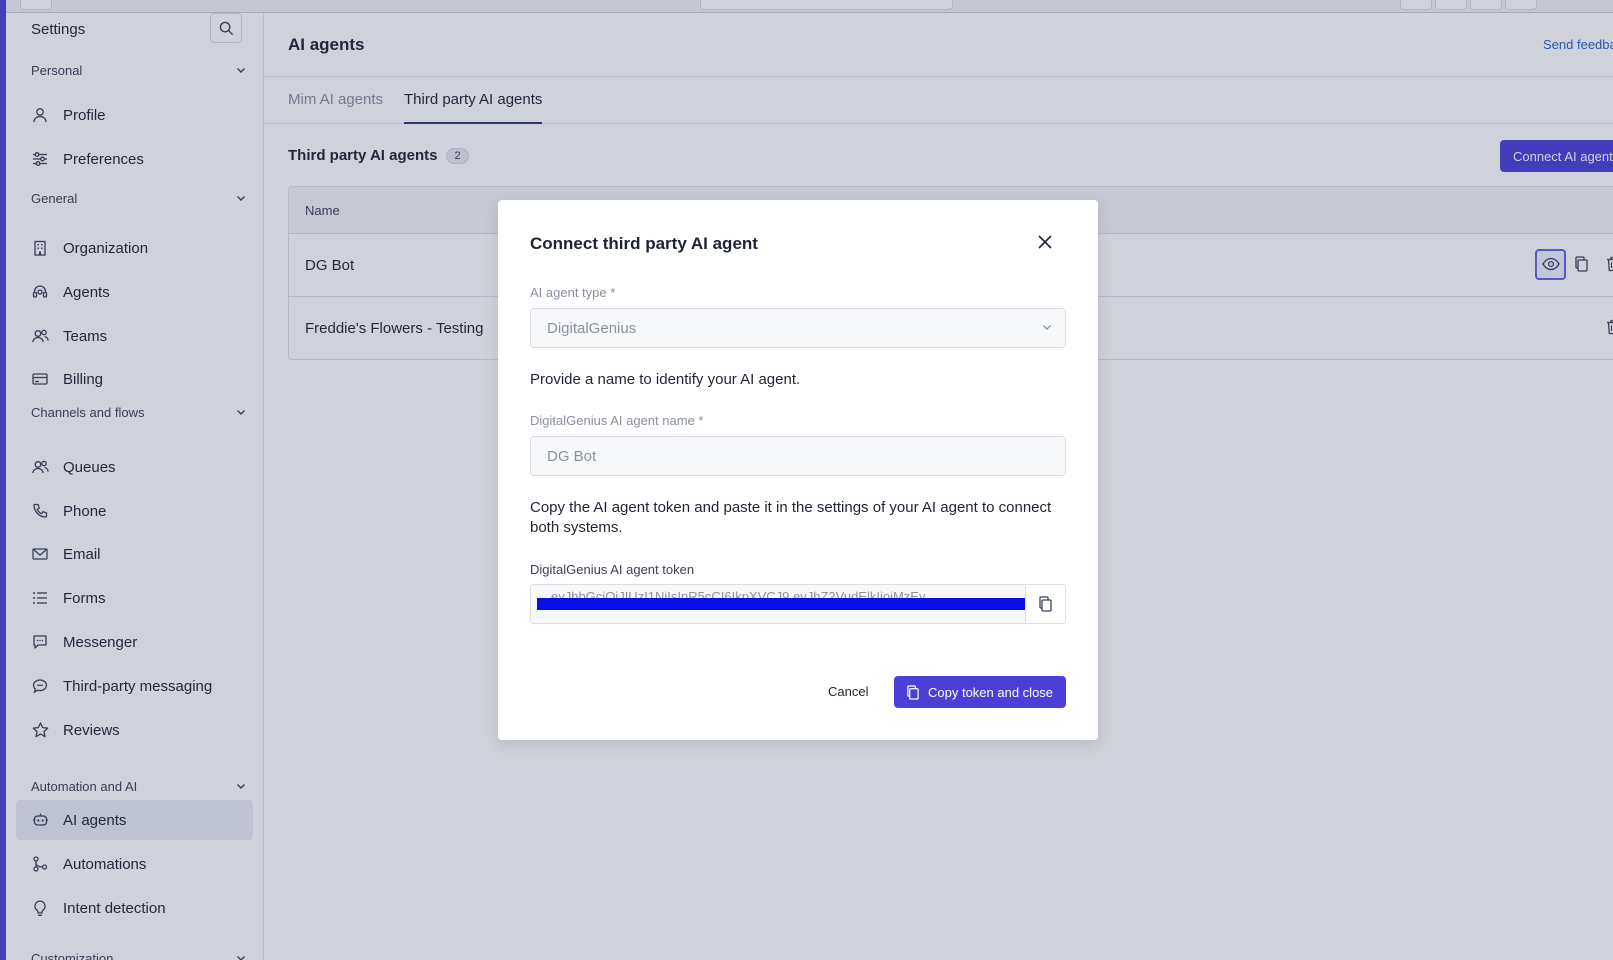 The image size is (1613, 960). What do you see at coordinates (617, 420) in the screenshot?
I see `agent-name-label: DigitalGenius AI agent name *` at bounding box center [617, 420].